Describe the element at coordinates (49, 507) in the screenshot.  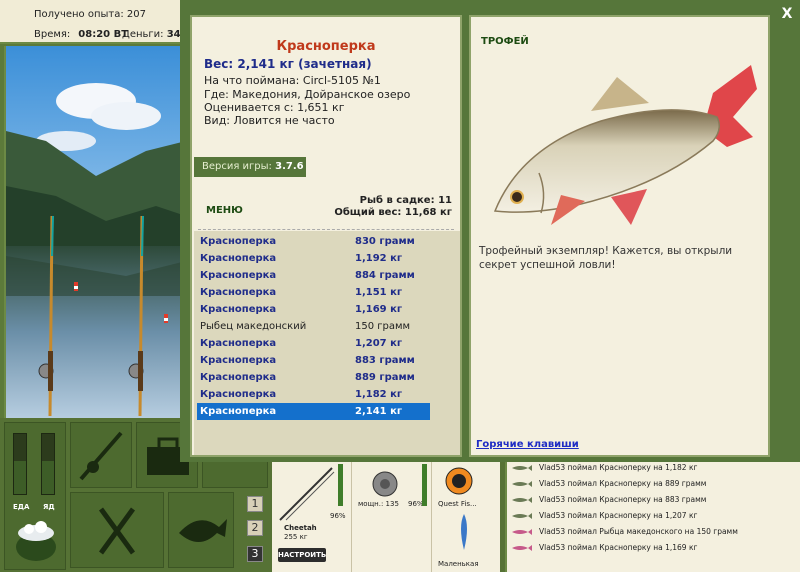
I see `poison-label: ЯД` at that location.